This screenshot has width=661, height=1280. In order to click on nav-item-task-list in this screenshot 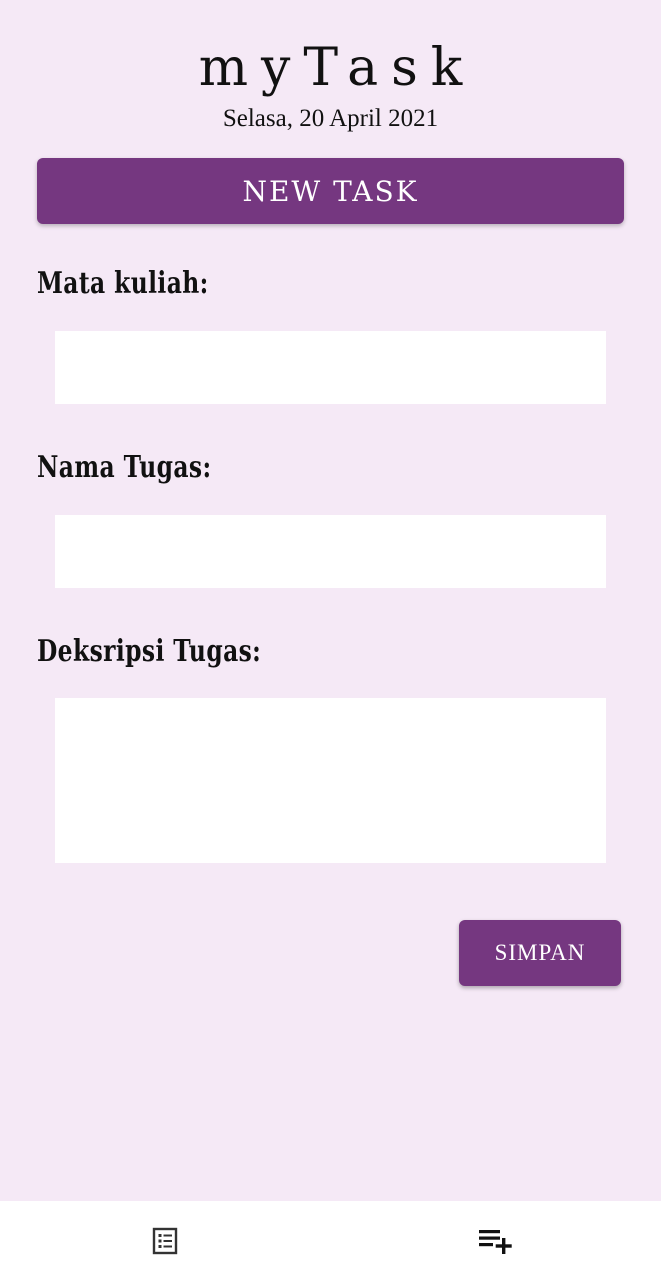, I will do `click(165, 1240)`.